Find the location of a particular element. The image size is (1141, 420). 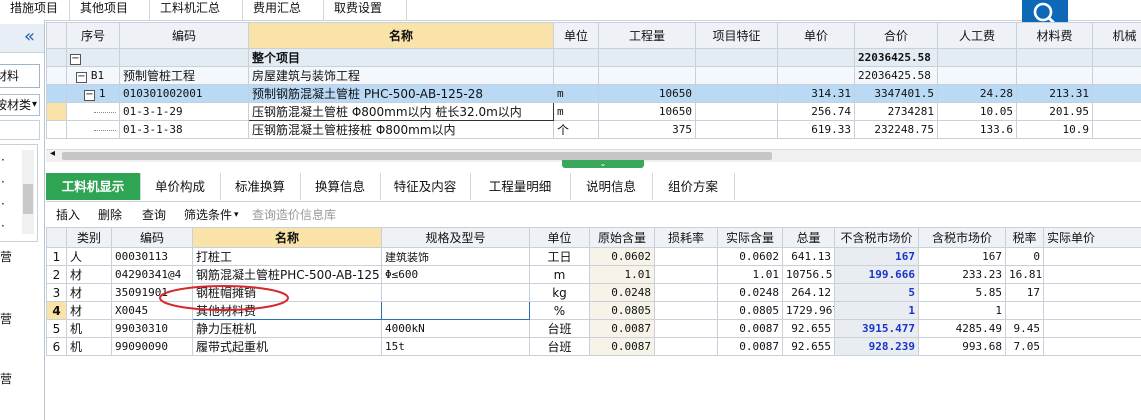

cell-actual-price: 5 is located at coordinates (1092, 292).